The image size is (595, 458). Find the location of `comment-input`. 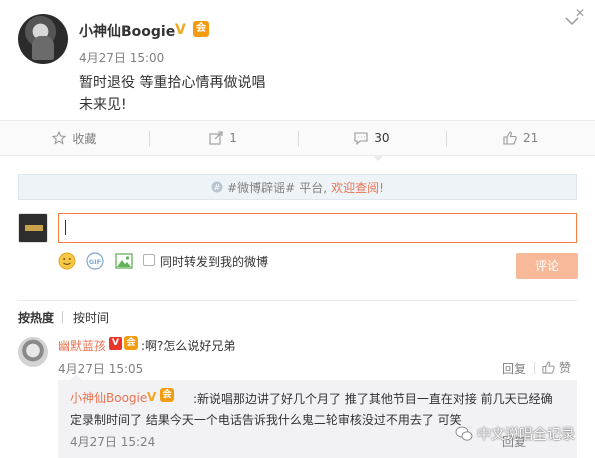

comment-input is located at coordinates (317, 228).